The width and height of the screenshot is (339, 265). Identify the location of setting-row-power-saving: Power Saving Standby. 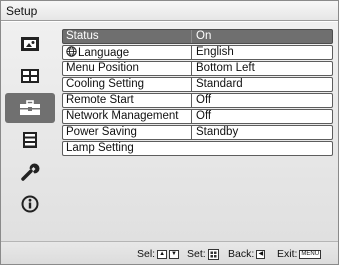
(197, 132).